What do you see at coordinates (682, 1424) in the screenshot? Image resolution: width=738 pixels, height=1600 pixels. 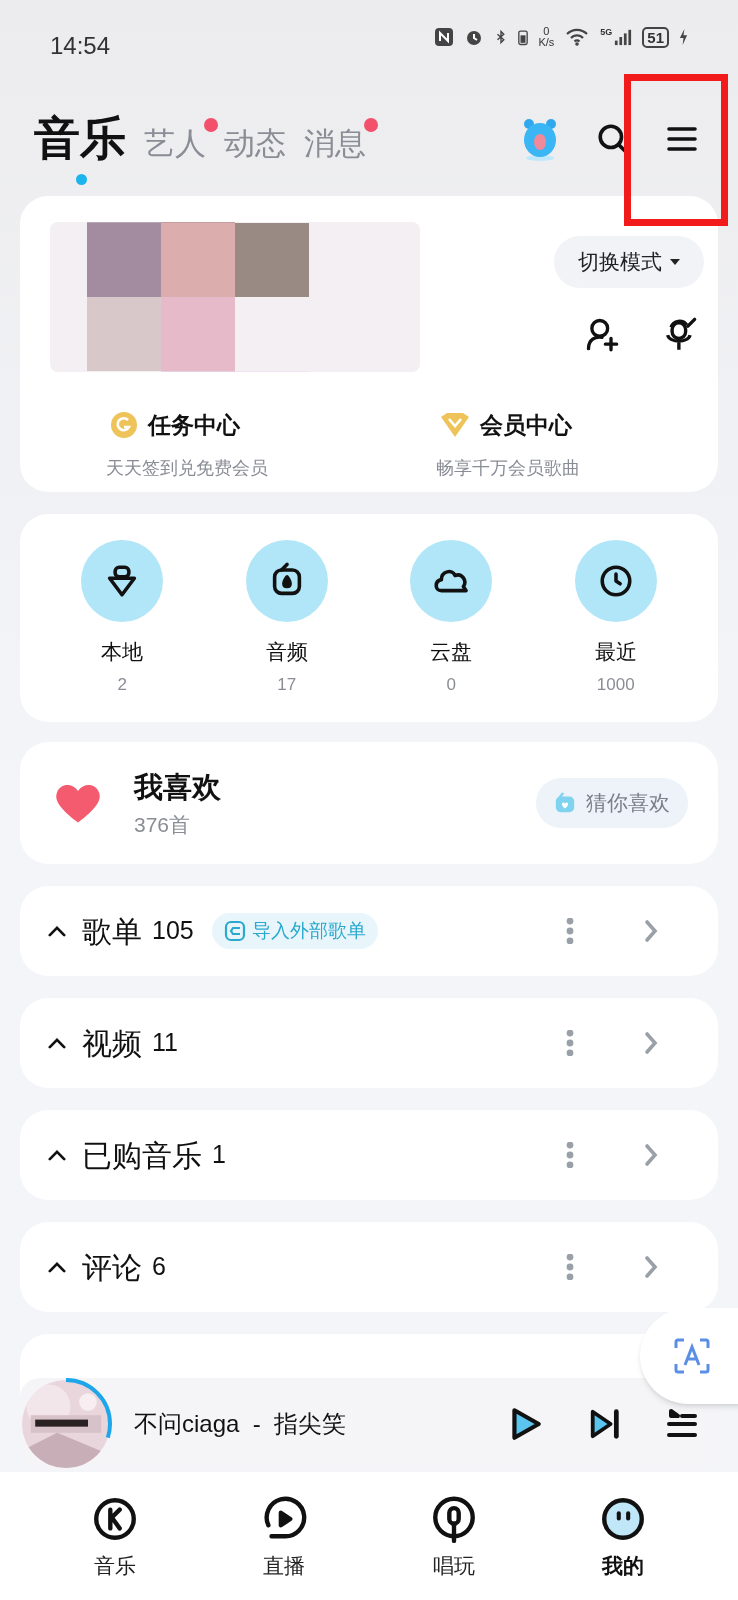 I see `playlist-icon` at bounding box center [682, 1424].